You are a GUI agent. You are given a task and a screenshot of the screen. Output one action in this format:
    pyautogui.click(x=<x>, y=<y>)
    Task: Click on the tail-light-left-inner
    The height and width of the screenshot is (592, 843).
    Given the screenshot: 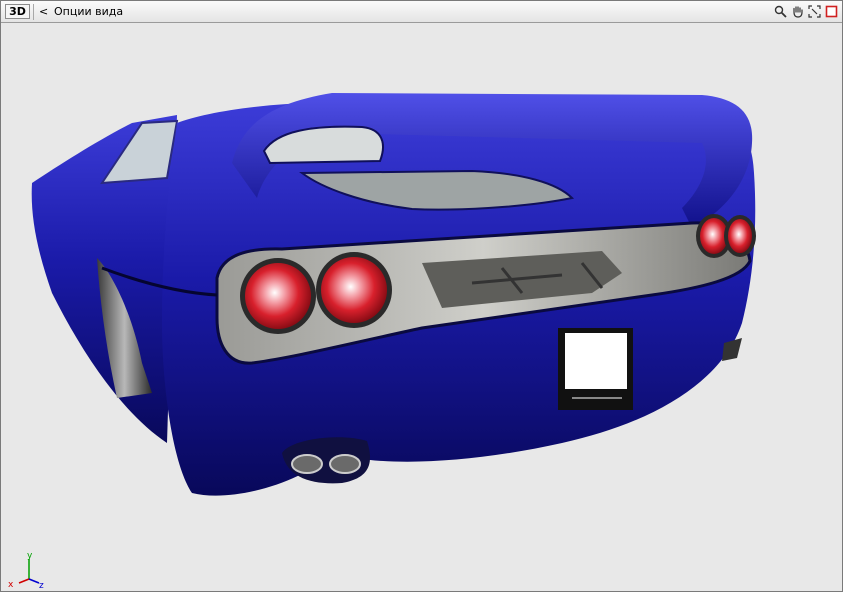 What is the action you would take?
    pyautogui.click(x=354, y=290)
    